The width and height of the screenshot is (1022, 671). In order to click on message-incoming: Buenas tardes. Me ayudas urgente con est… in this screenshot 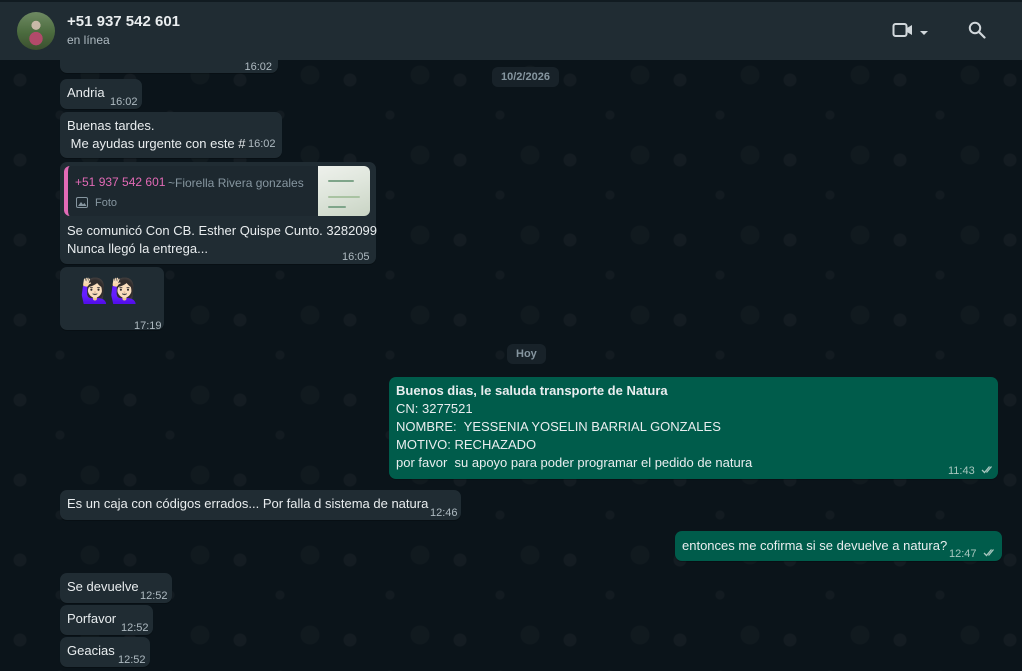, I will do `click(171, 135)`.